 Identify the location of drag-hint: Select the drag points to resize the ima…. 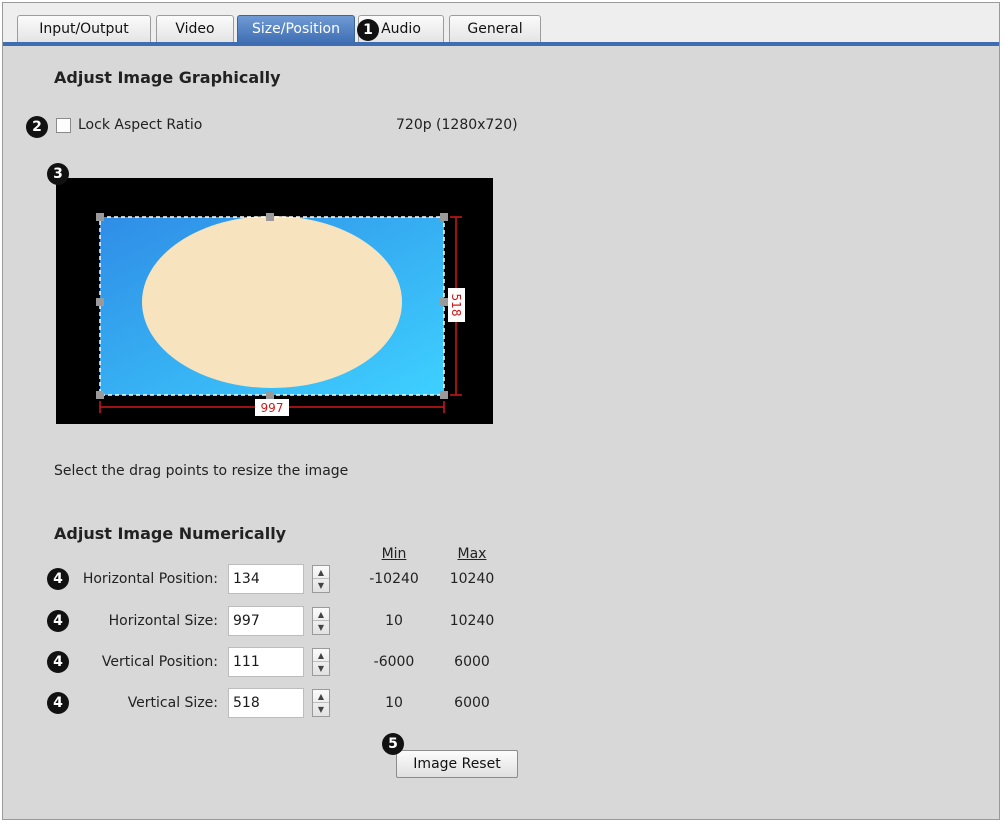
(201, 471).